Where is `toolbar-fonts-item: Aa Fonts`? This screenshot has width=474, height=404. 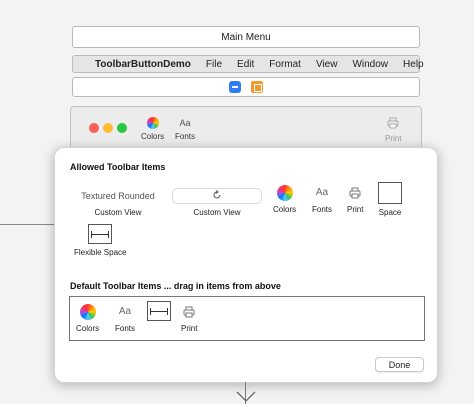
toolbar-fonts-item: Aa Fonts is located at coordinates (185, 129).